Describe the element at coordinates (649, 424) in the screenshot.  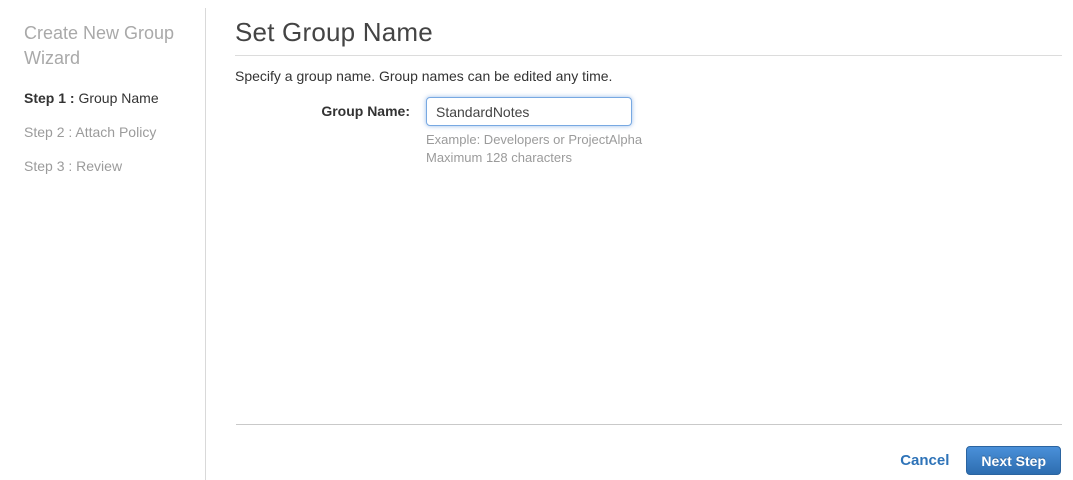
I see `footer-divider` at that location.